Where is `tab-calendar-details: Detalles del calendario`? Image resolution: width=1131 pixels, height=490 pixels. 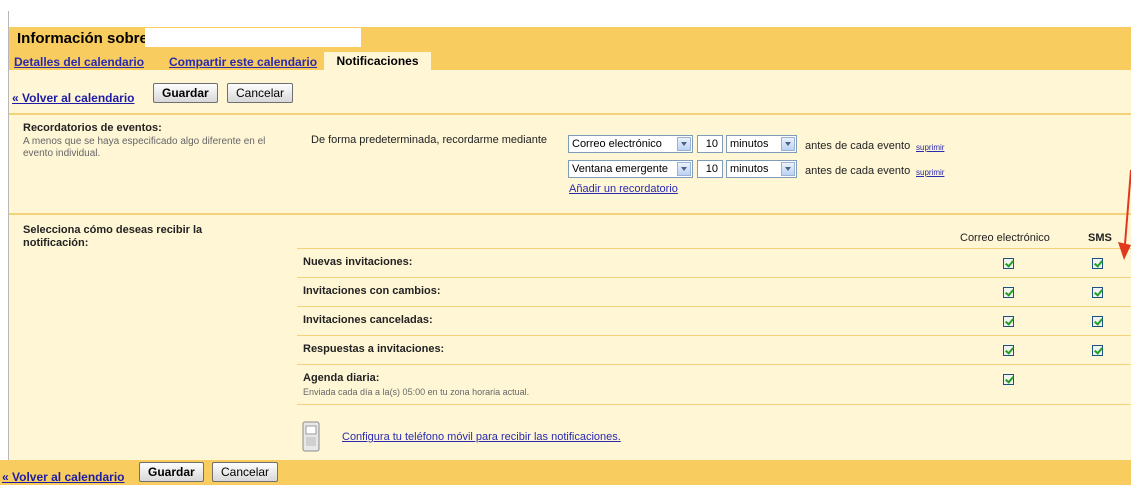
tab-calendar-details: Detalles del calendario is located at coordinates (79, 62).